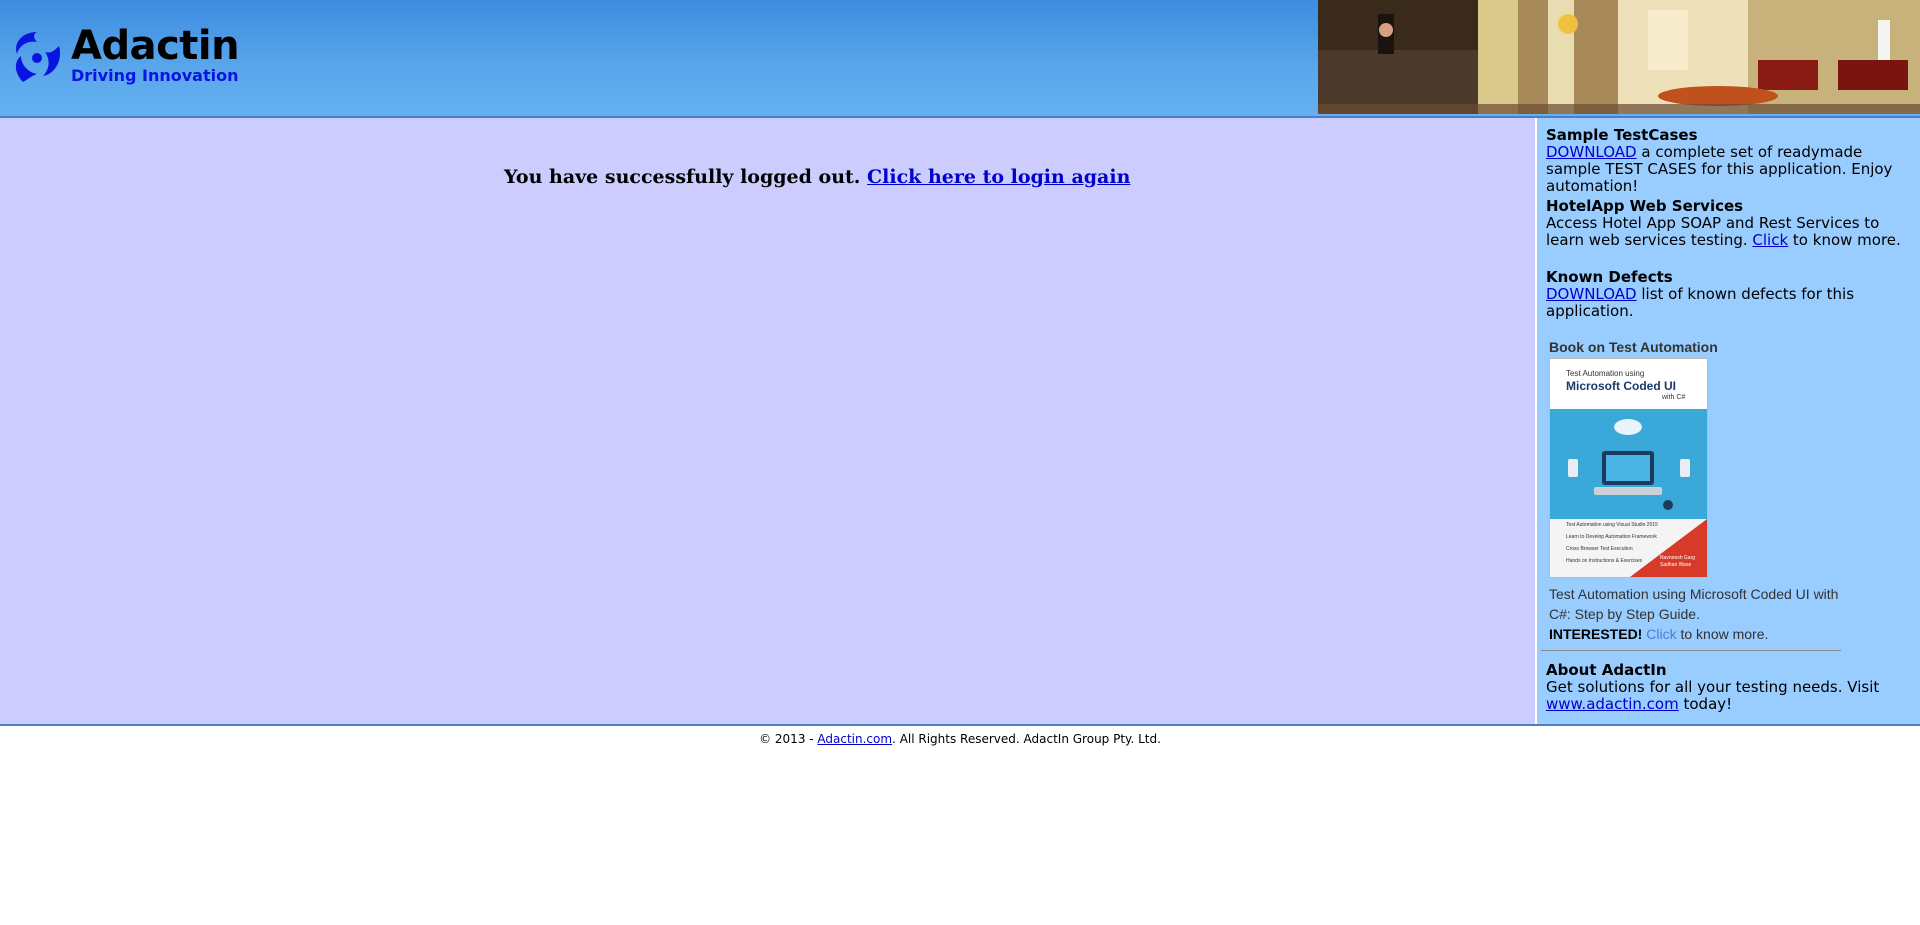 This screenshot has height=925, width=1920. Describe the element at coordinates (1661, 634) in the screenshot. I see `book-click-link: Click` at that location.